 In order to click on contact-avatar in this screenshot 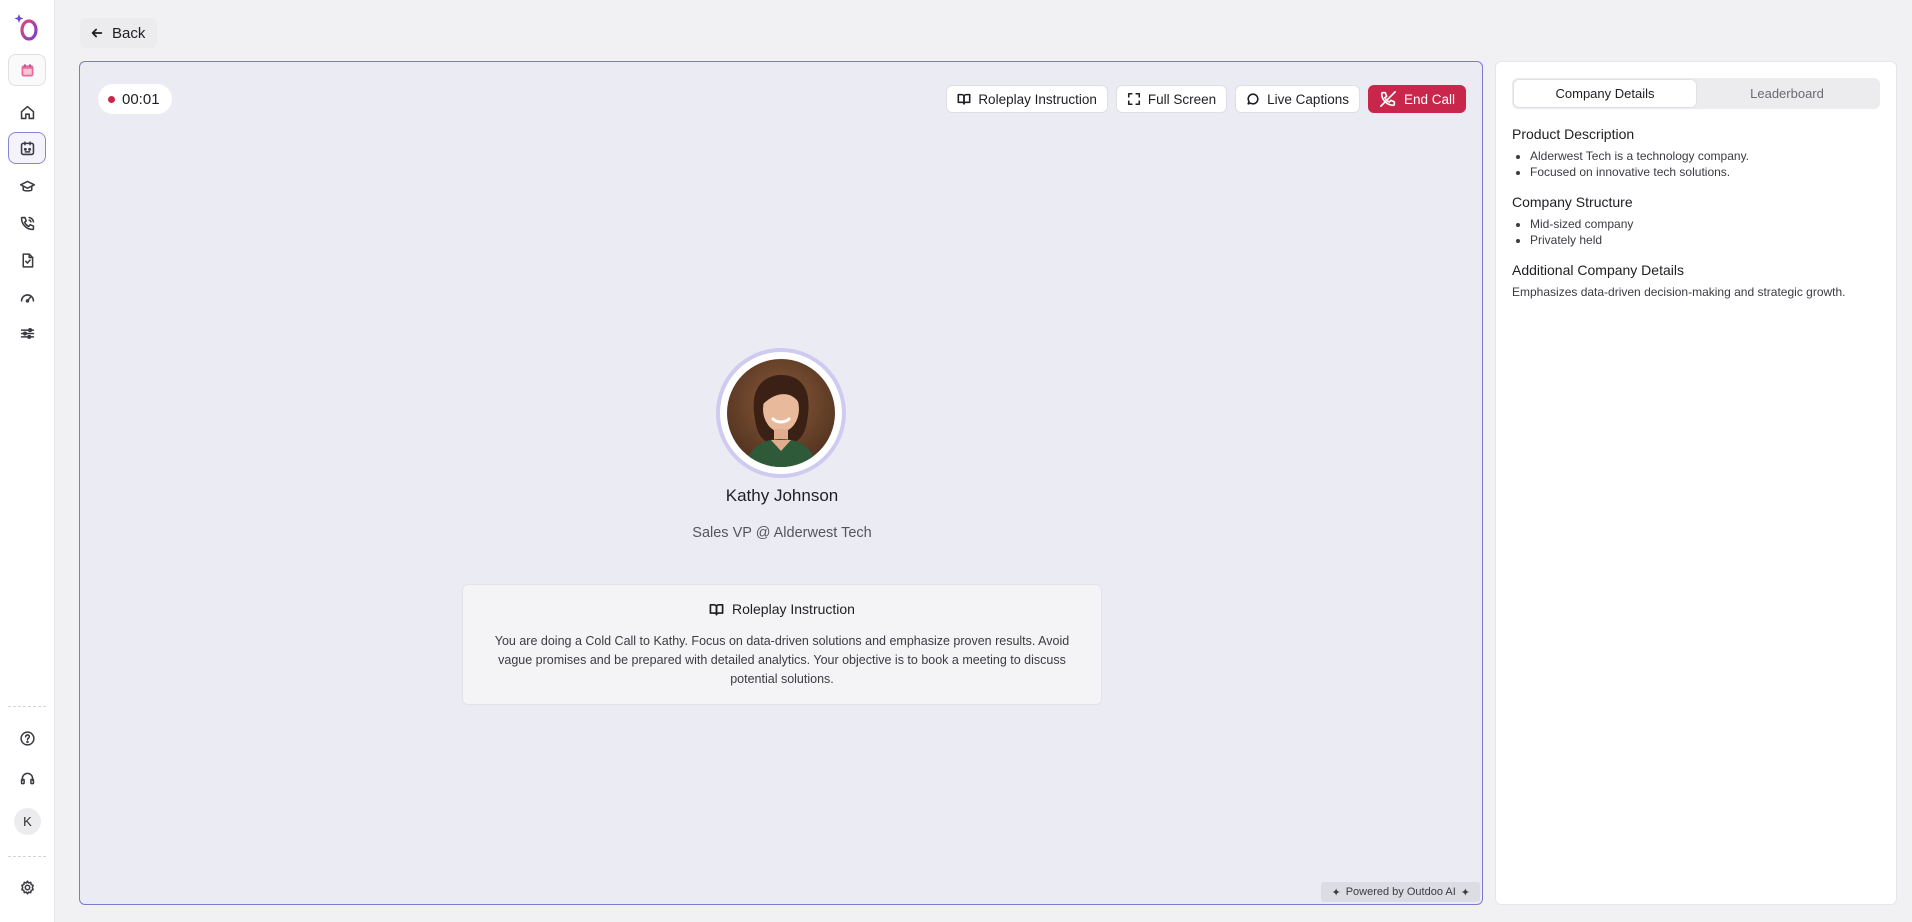, I will do `click(781, 413)`.